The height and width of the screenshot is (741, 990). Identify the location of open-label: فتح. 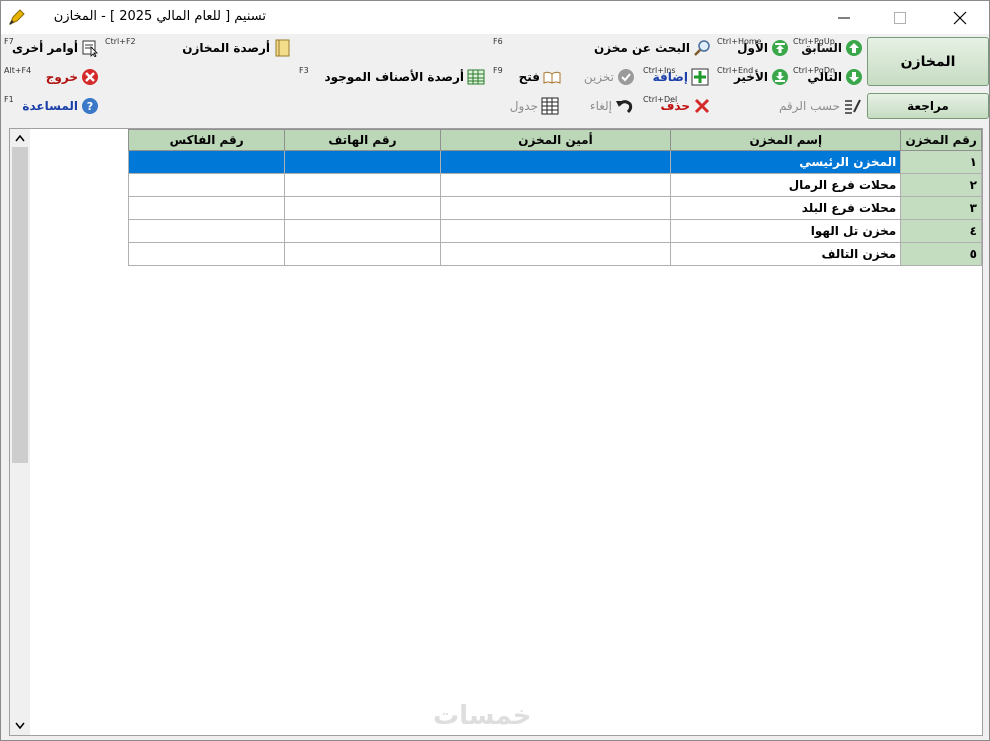
(529, 77).